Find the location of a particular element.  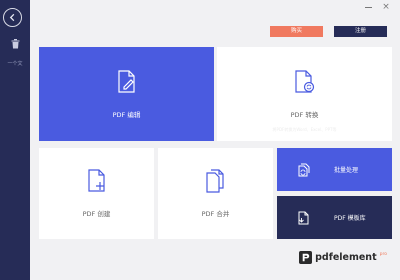

close-button: × is located at coordinates (386, 7).